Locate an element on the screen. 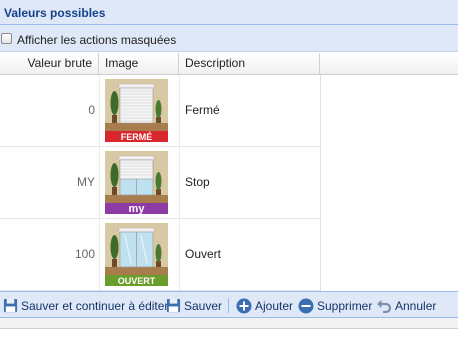  toolbar-separator is located at coordinates (228, 305).